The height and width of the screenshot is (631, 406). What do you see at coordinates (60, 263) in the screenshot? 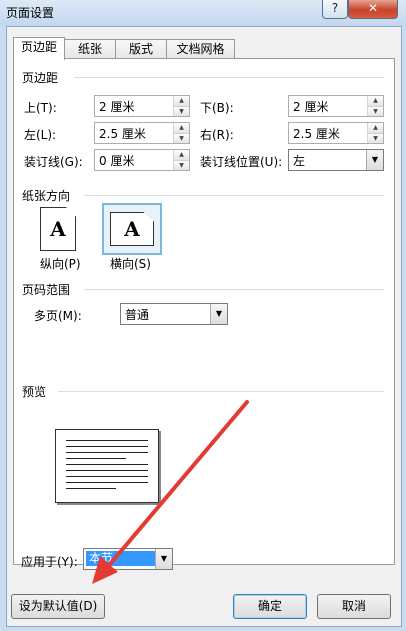
I see `portrait-label: 纵向(P)` at bounding box center [60, 263].